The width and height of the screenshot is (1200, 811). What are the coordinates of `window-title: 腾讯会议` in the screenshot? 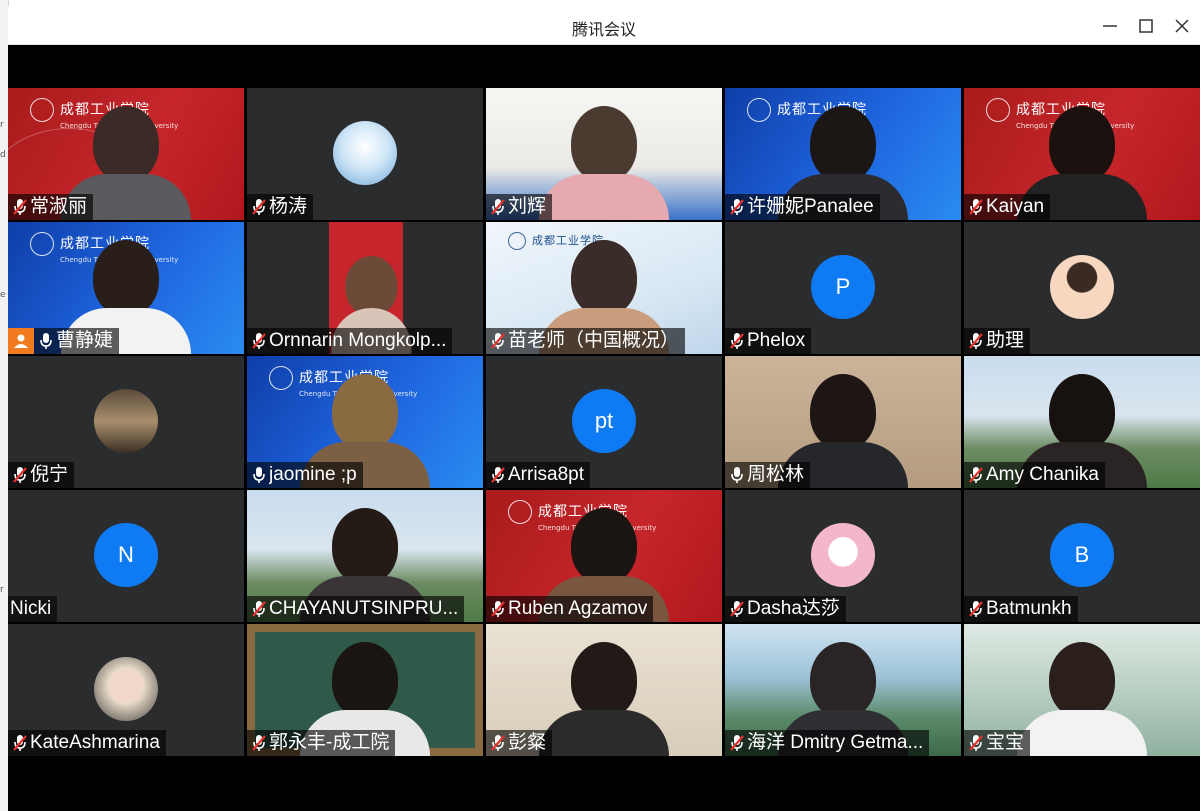 It's located at (603, 29).